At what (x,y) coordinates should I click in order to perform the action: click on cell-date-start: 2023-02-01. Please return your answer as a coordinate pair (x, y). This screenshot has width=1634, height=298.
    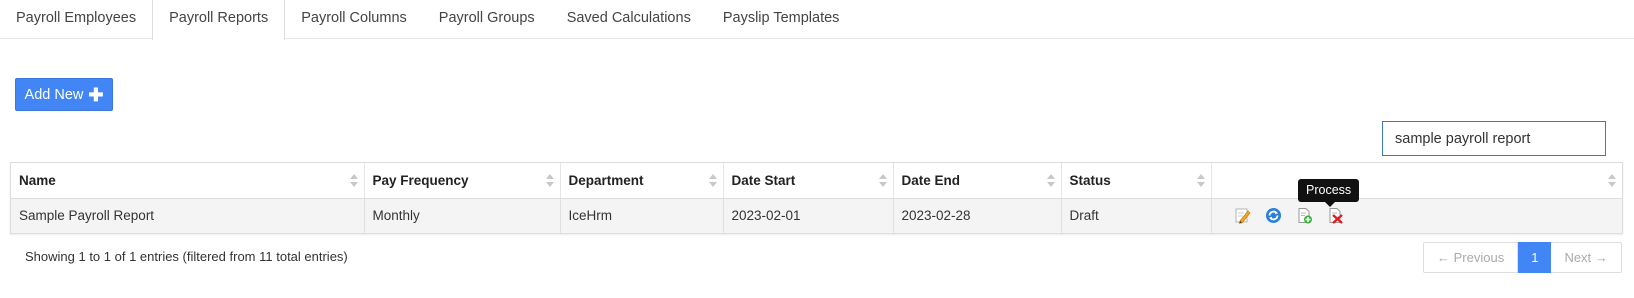
    Looking at the image, I should click on (808, 215).